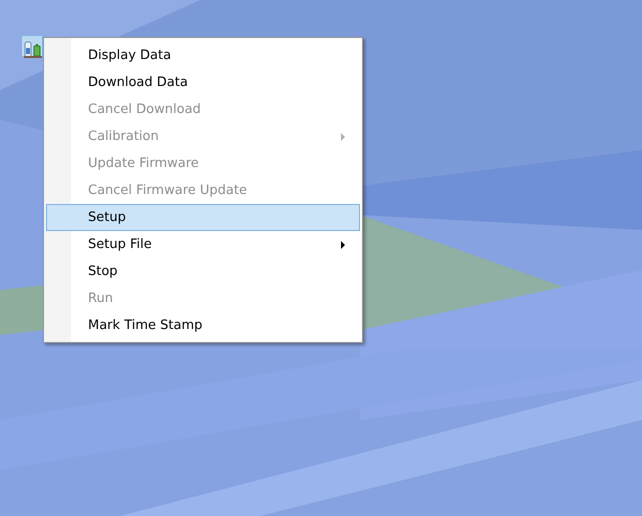 This screenshot has height=516, width=642. Describe the element at coordinates (203, 217) in the screenshot. I see `menu-item: Setup` at that location.